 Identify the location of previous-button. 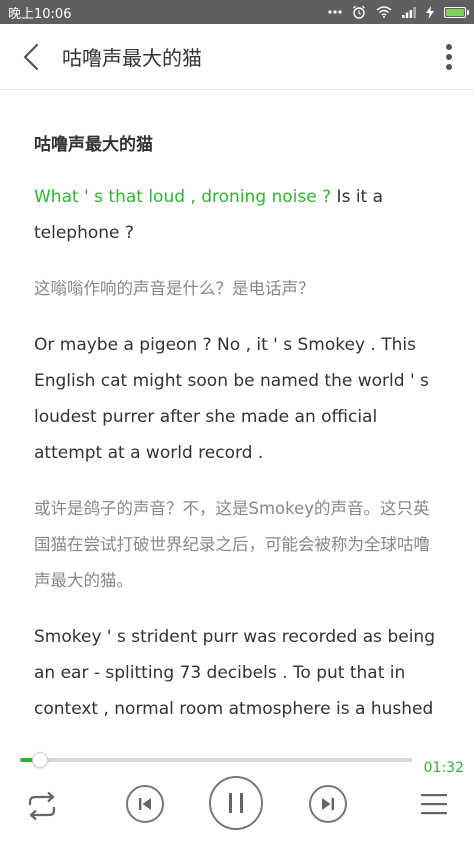
(145, 804).